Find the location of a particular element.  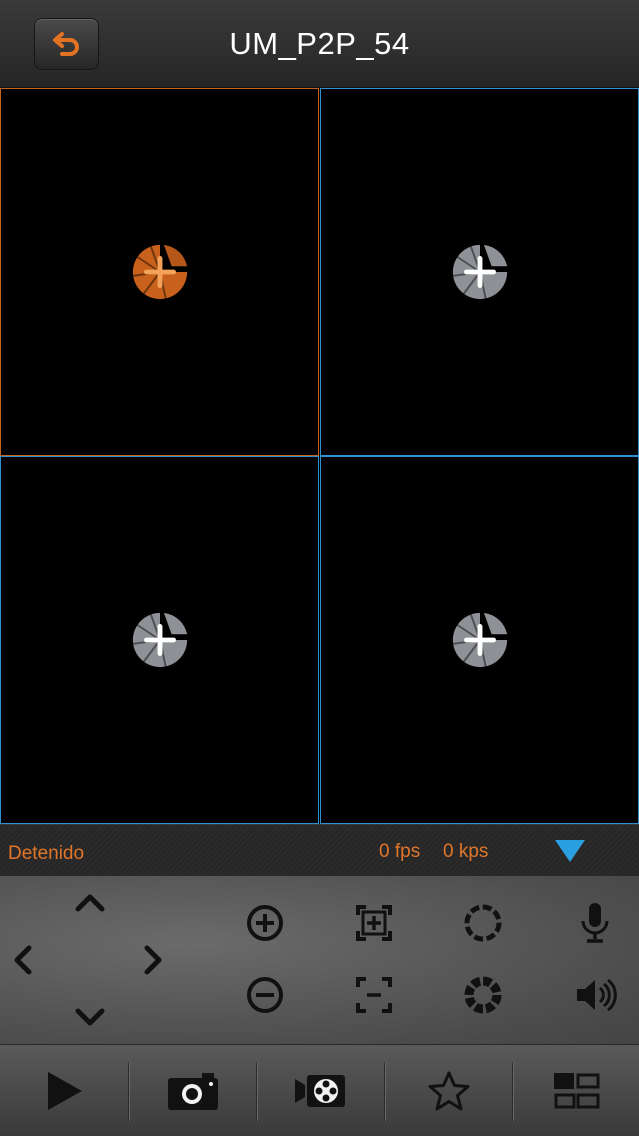

speaker-button is located at coordinates (595, 995).